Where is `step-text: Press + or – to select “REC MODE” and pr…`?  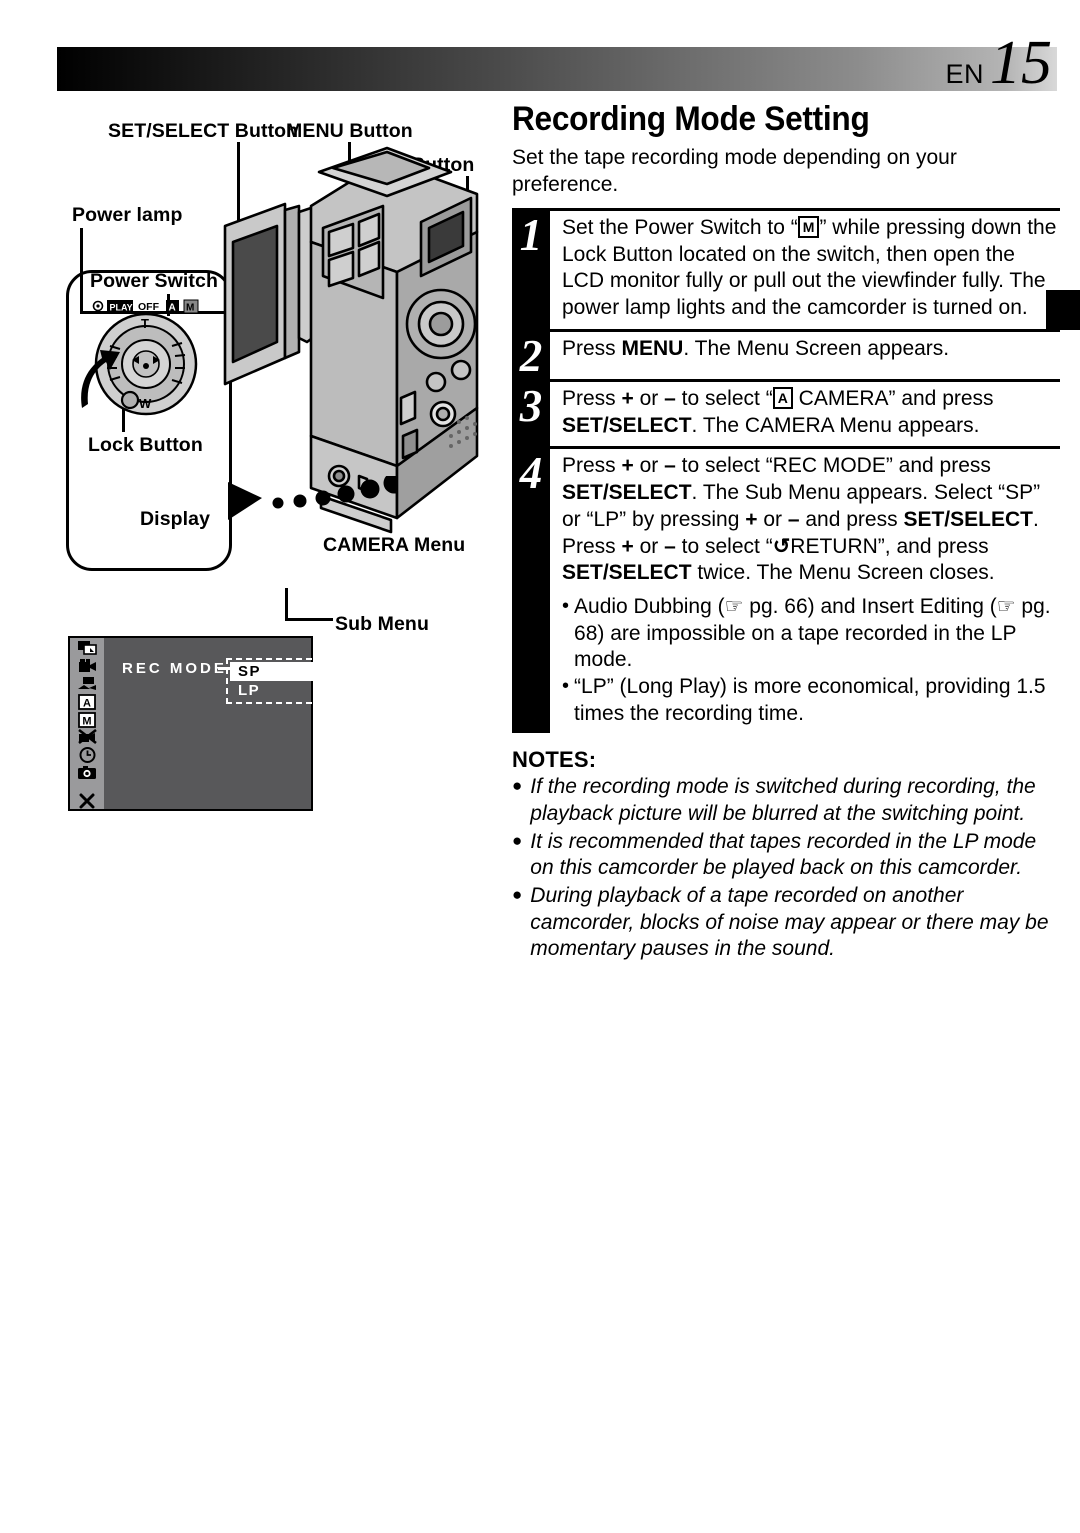
step-text: Press + or – to select “REC MODE” and pr… is located at coordinates (801, 519).